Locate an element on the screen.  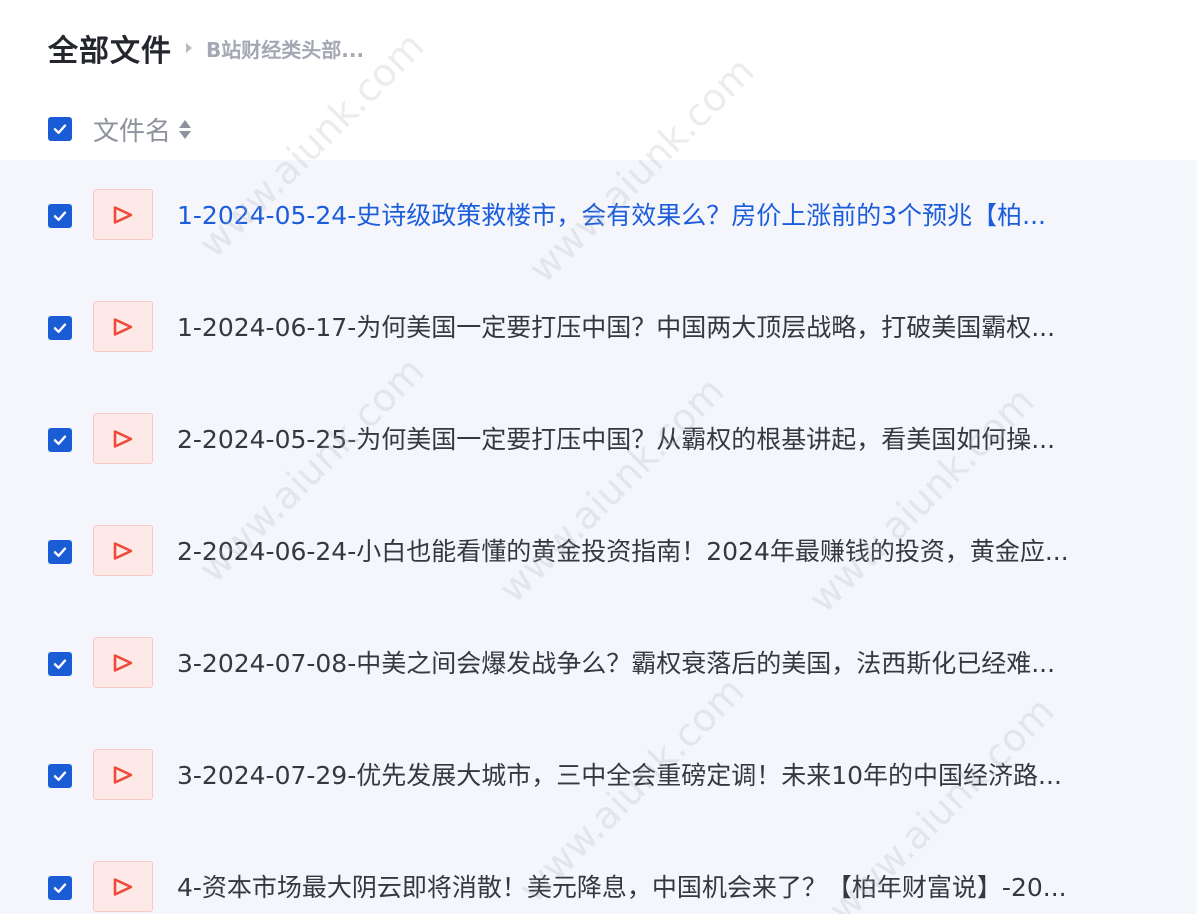
breadcrumb-root-all-files: 全部文件 is located at coordinates (110, 48).